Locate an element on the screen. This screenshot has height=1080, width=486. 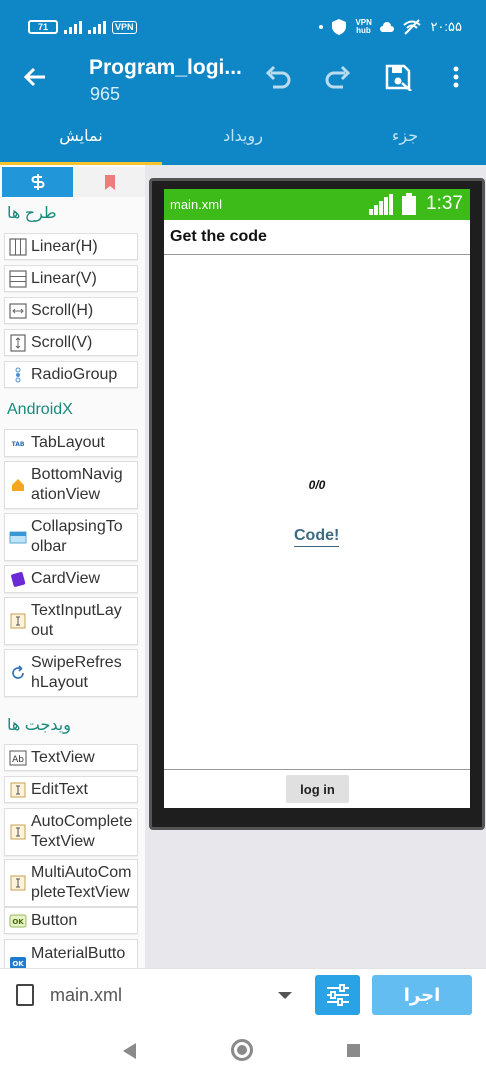
more-options-button is located at coordinates (456, 77).